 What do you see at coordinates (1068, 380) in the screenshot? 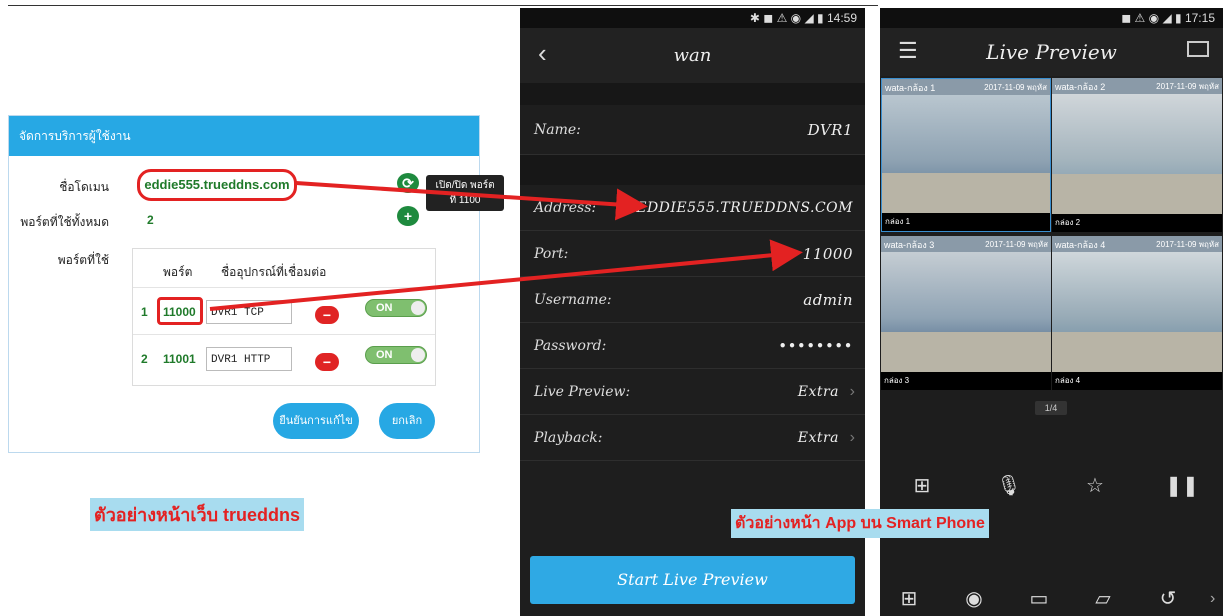
I see `camera-channel: กล่อง 4` at bounding box center [1068, 380].